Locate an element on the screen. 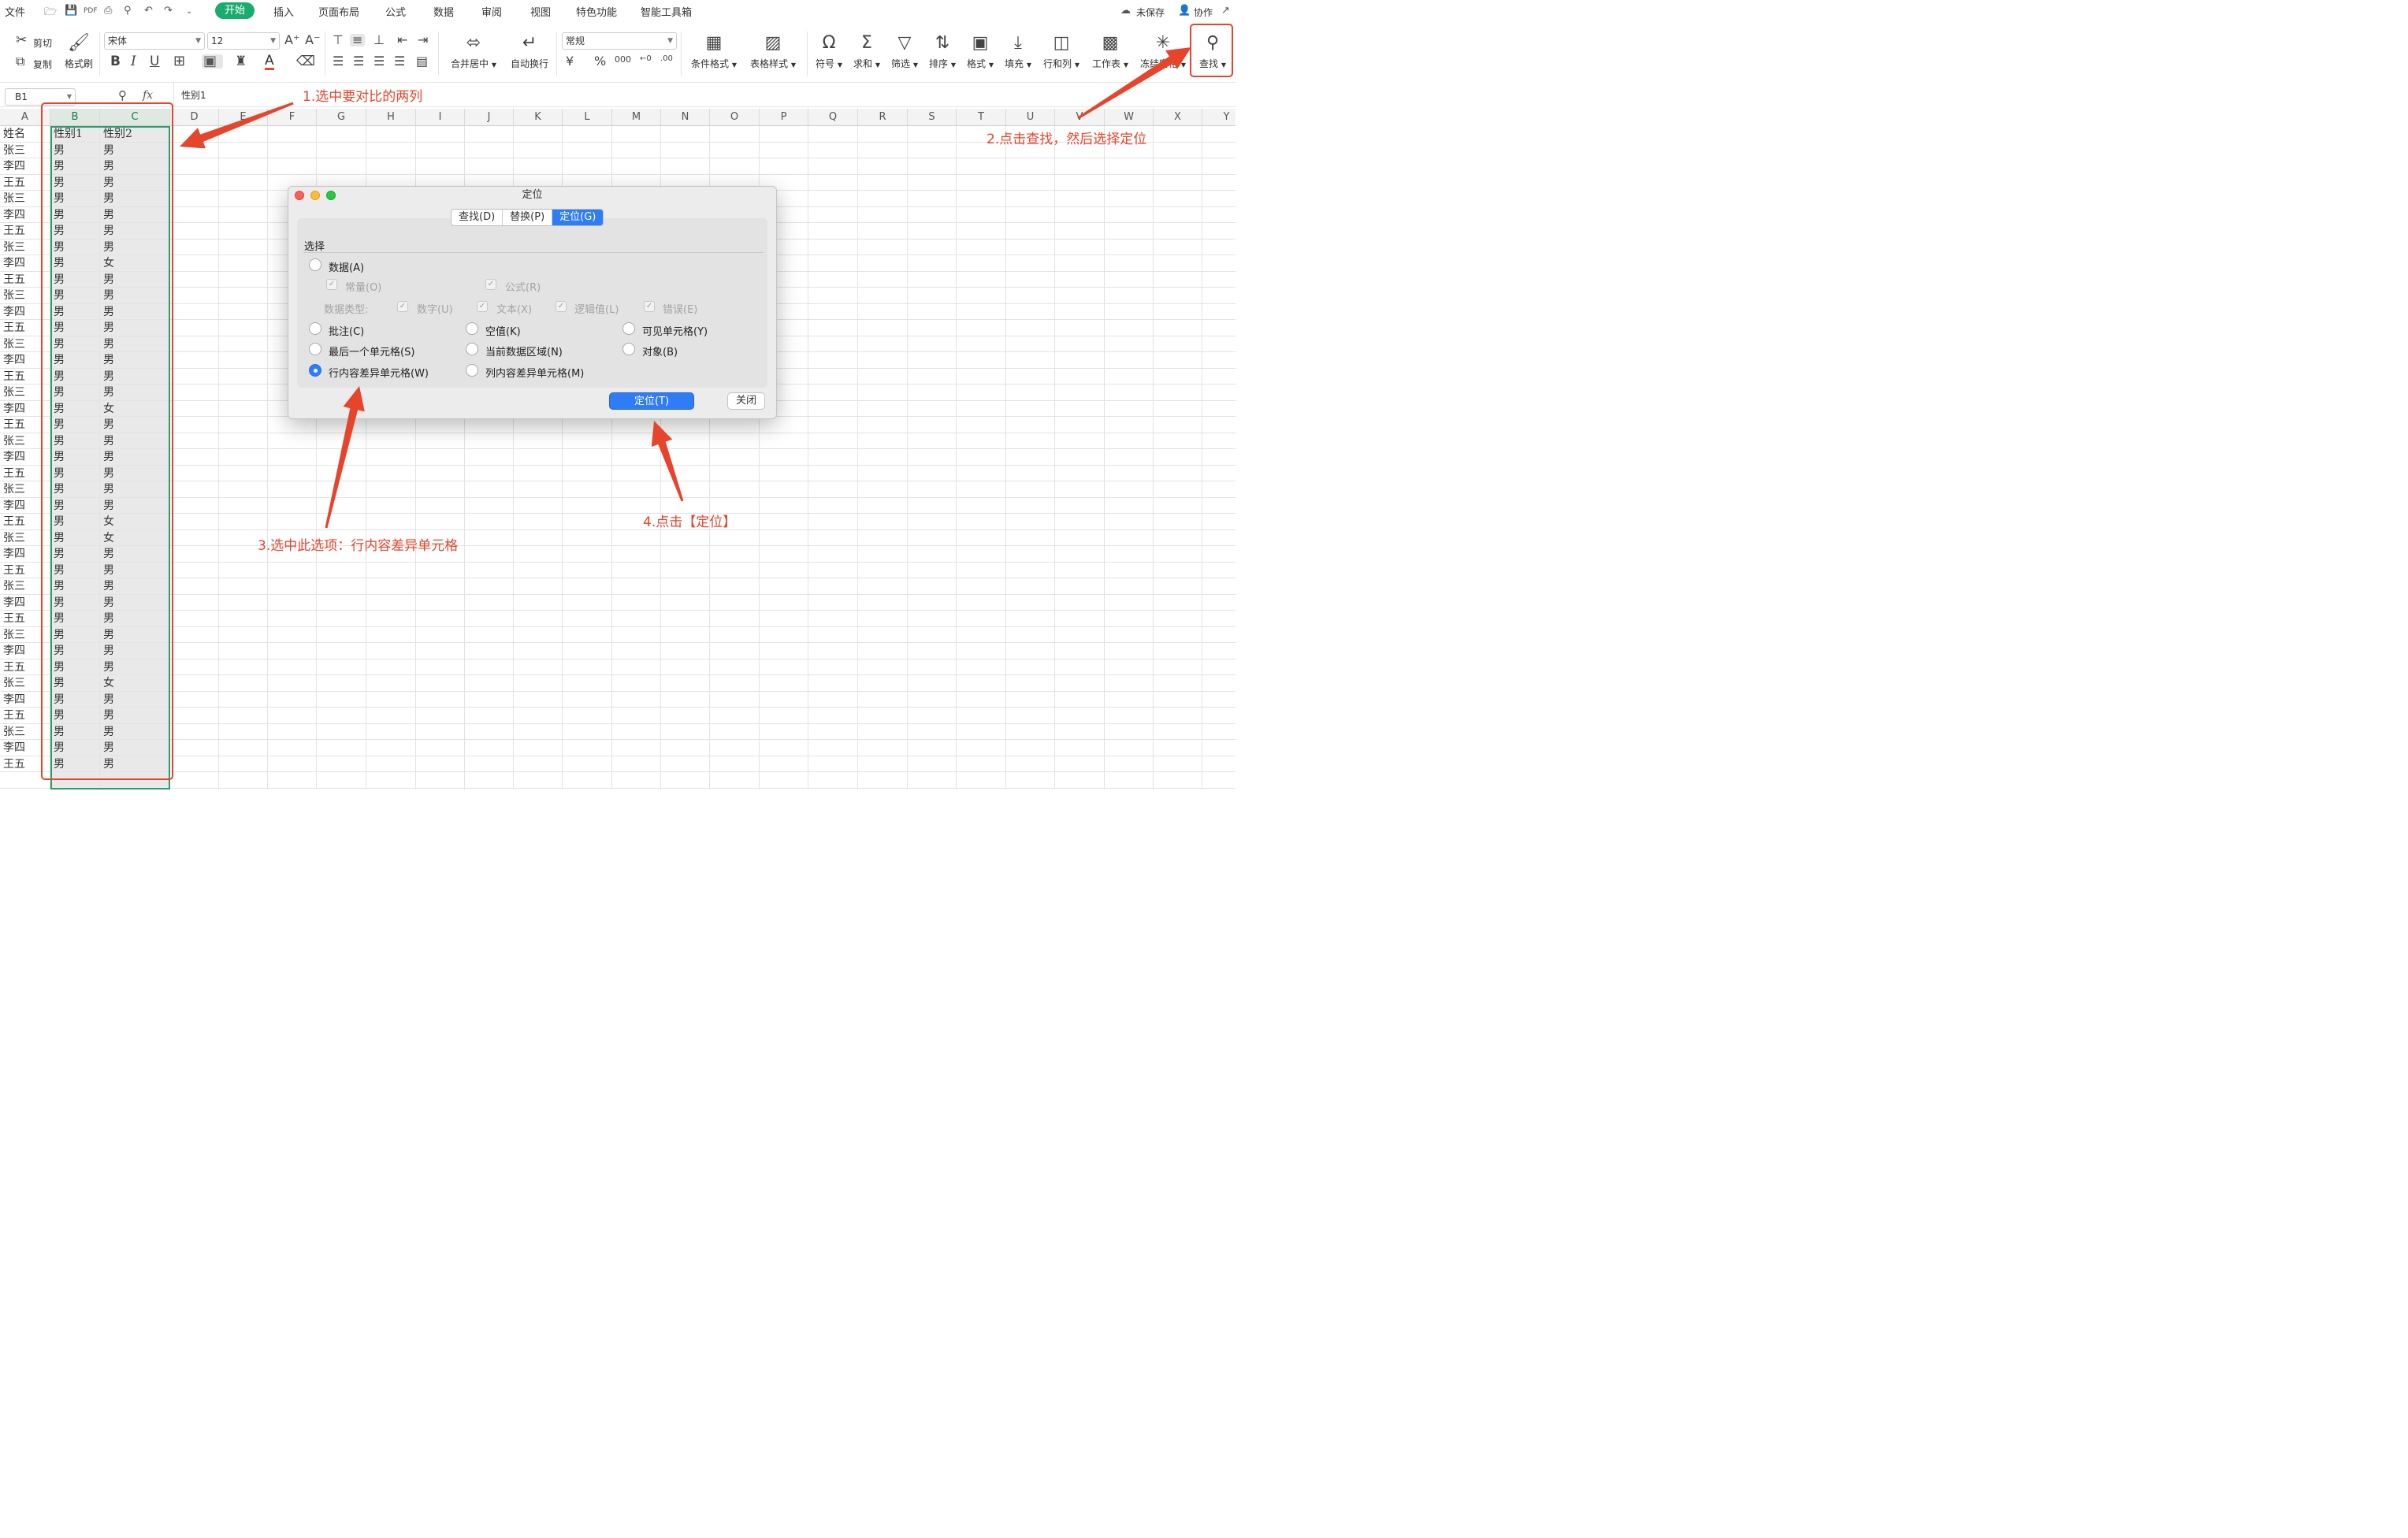  annotation-arrow-step1 is located at coordinates (237, 125).